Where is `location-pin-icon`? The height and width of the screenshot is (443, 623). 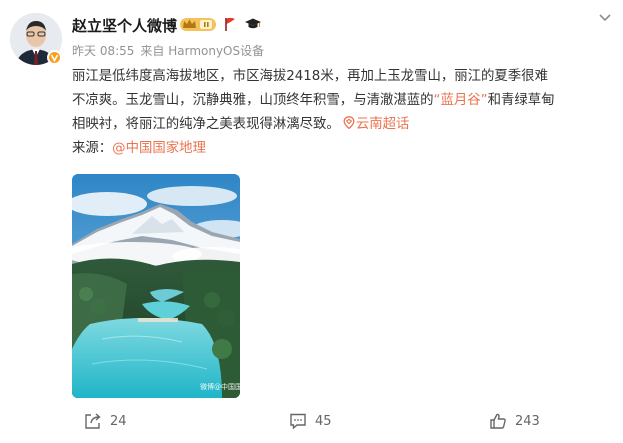
location-pin-icon is located at coordinates (349, 122).